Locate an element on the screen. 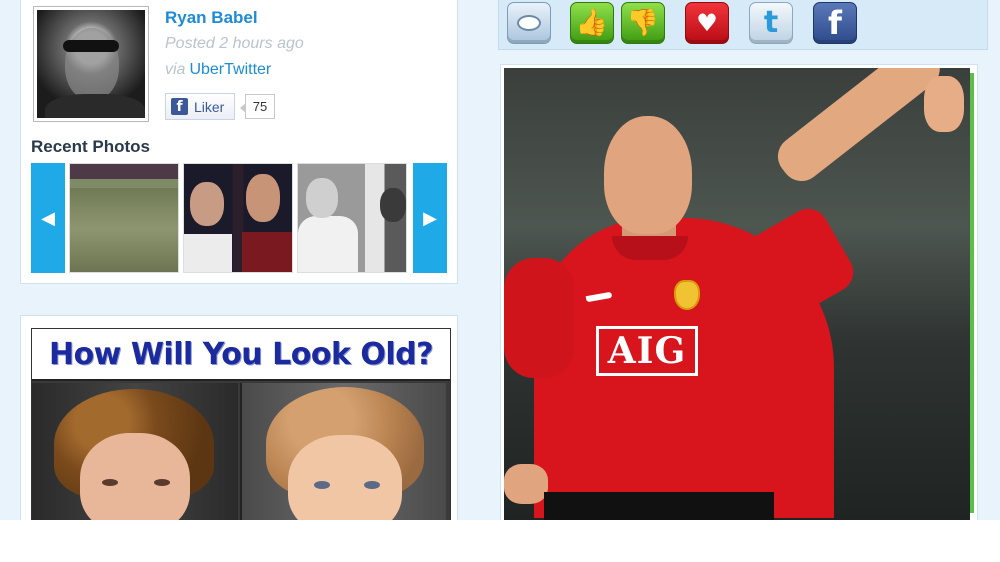 The image size is (1000, 562). avatar-shirt is located at coordinates (95, 106).